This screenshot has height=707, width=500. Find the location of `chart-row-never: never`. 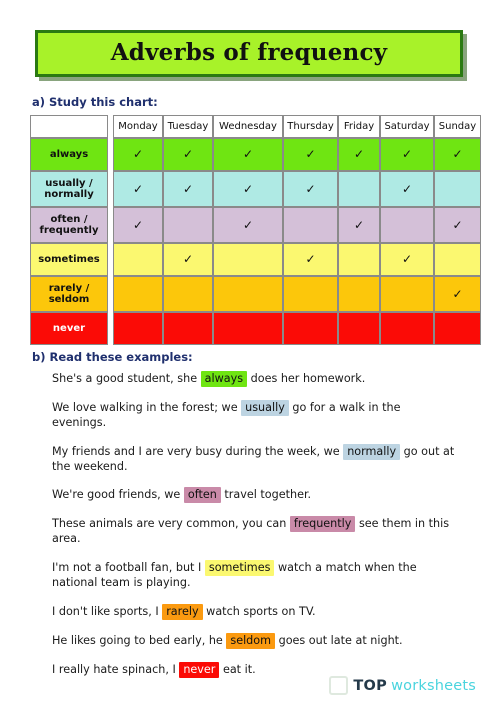

chart-row-never: never is located at coordinates (255, 328).